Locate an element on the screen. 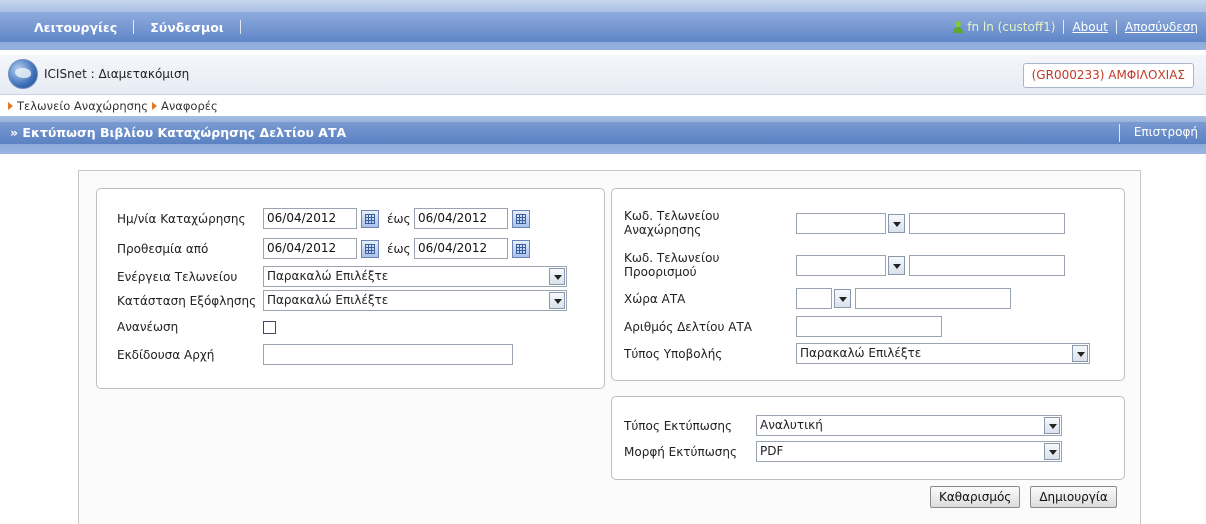  ata-country-name-input is located at coordinates (933, 298).